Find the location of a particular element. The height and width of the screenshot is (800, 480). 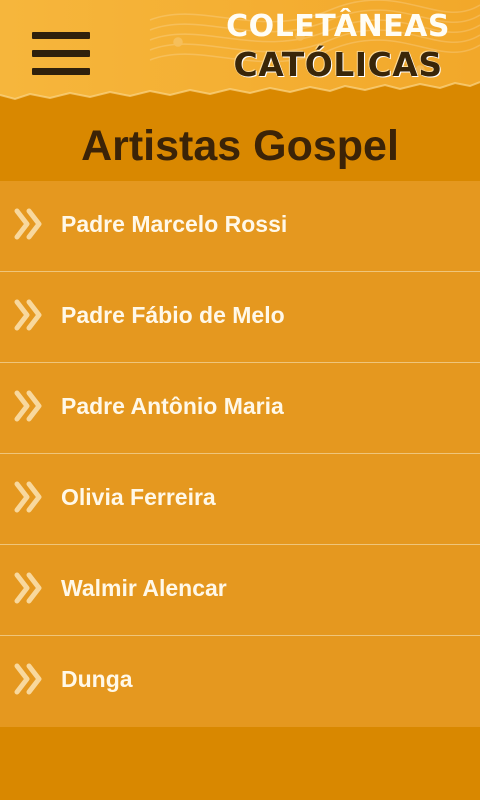

page-title: Artistas Gospel is located at coordinates (240, 146).